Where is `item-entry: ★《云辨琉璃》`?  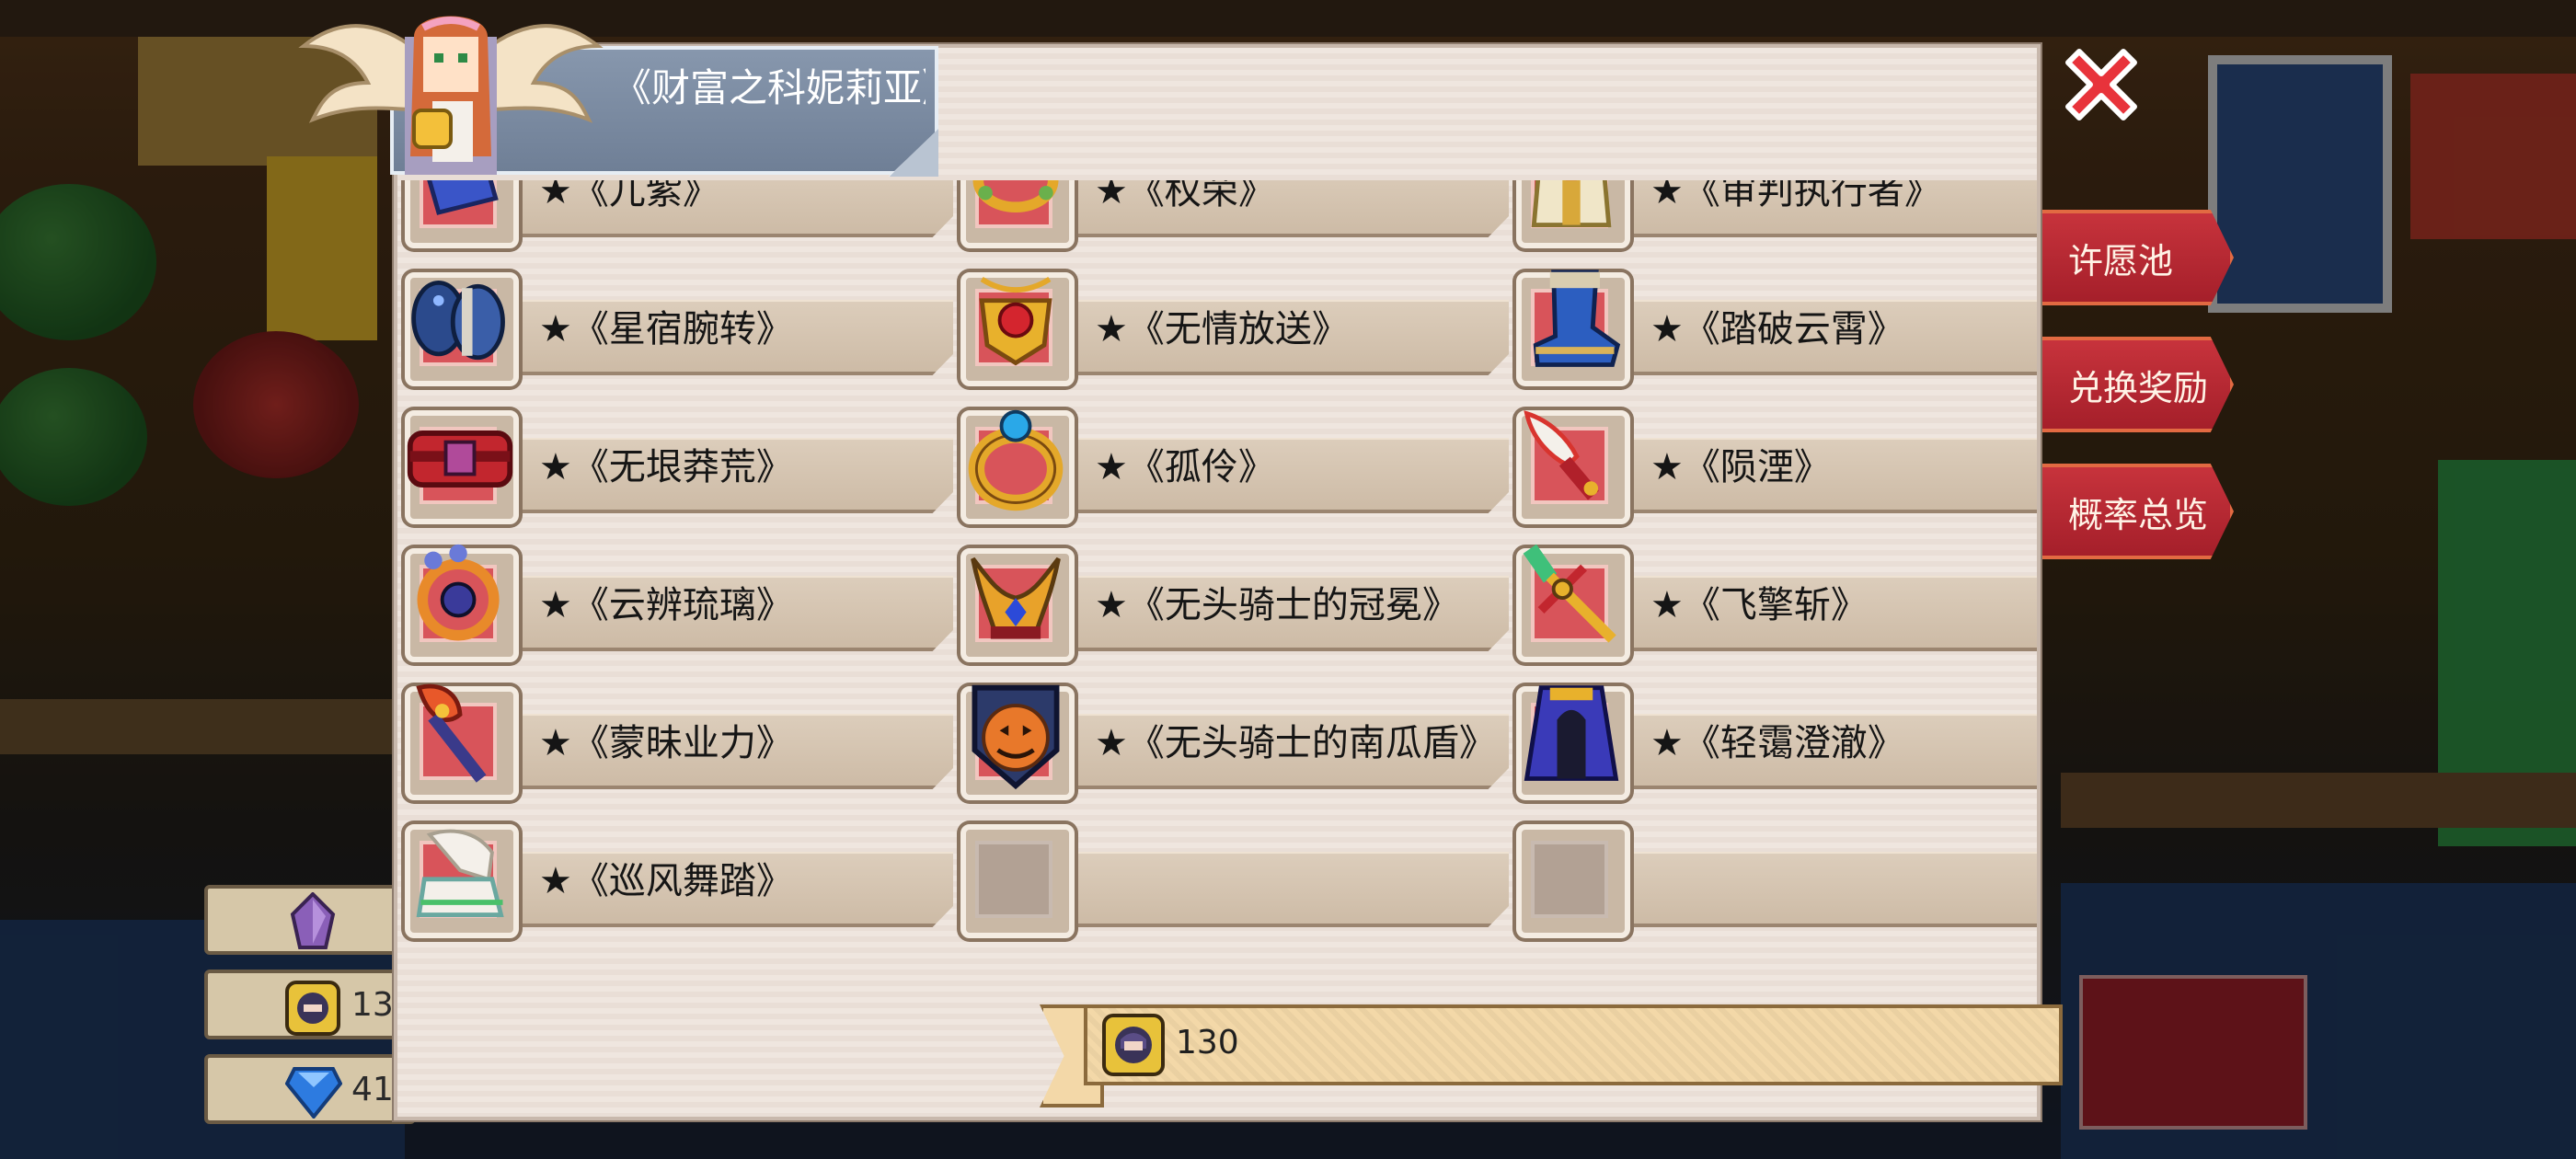
item-entry: ★《云辨琉璃》 is located at coordinates (677, 603).